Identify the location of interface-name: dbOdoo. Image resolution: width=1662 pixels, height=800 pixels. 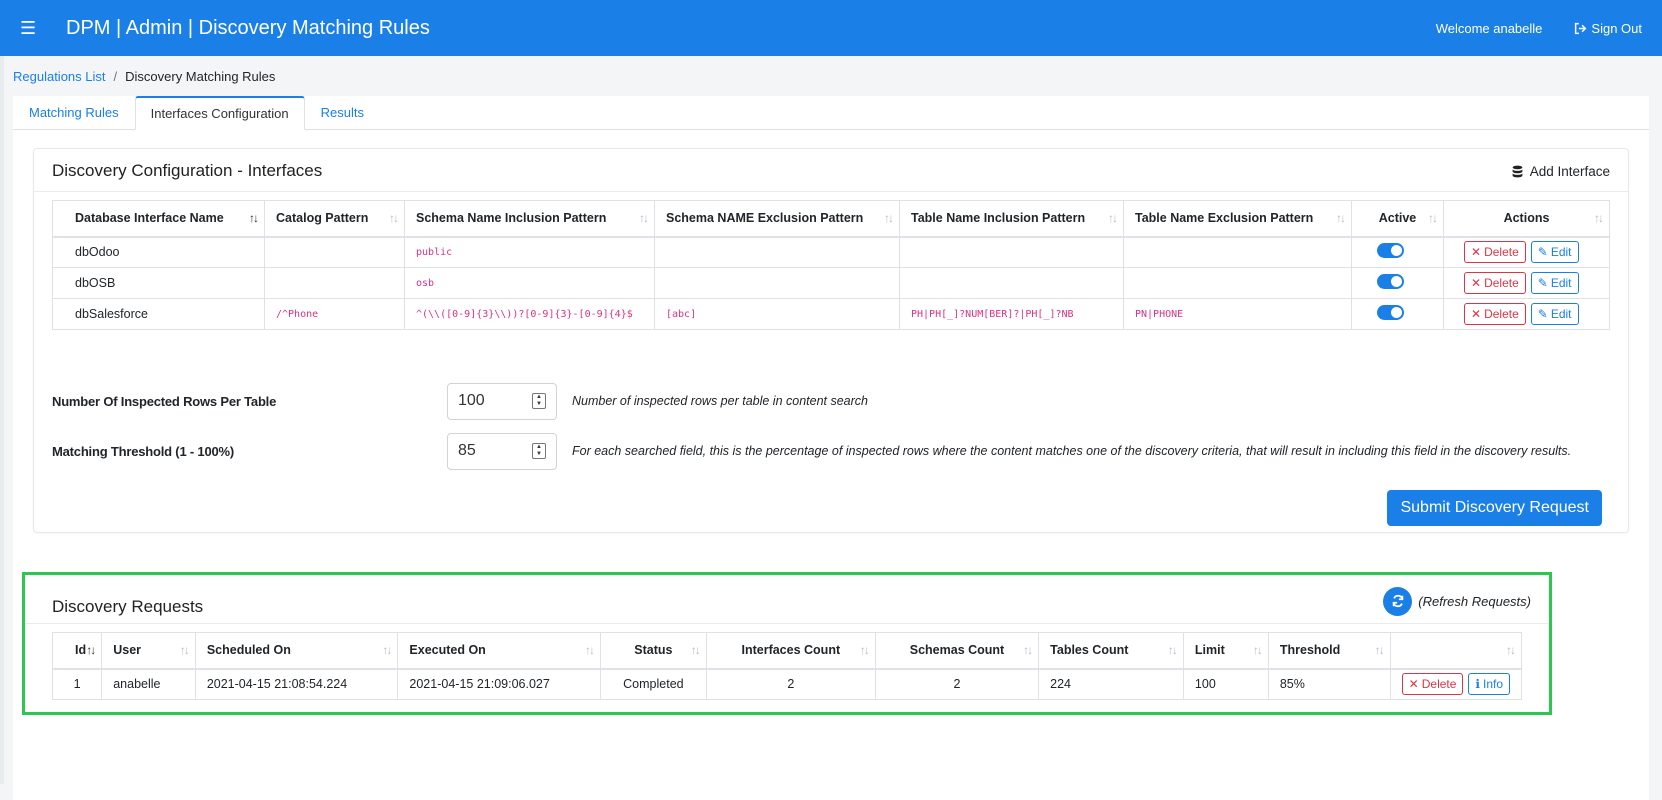
(158, 252).